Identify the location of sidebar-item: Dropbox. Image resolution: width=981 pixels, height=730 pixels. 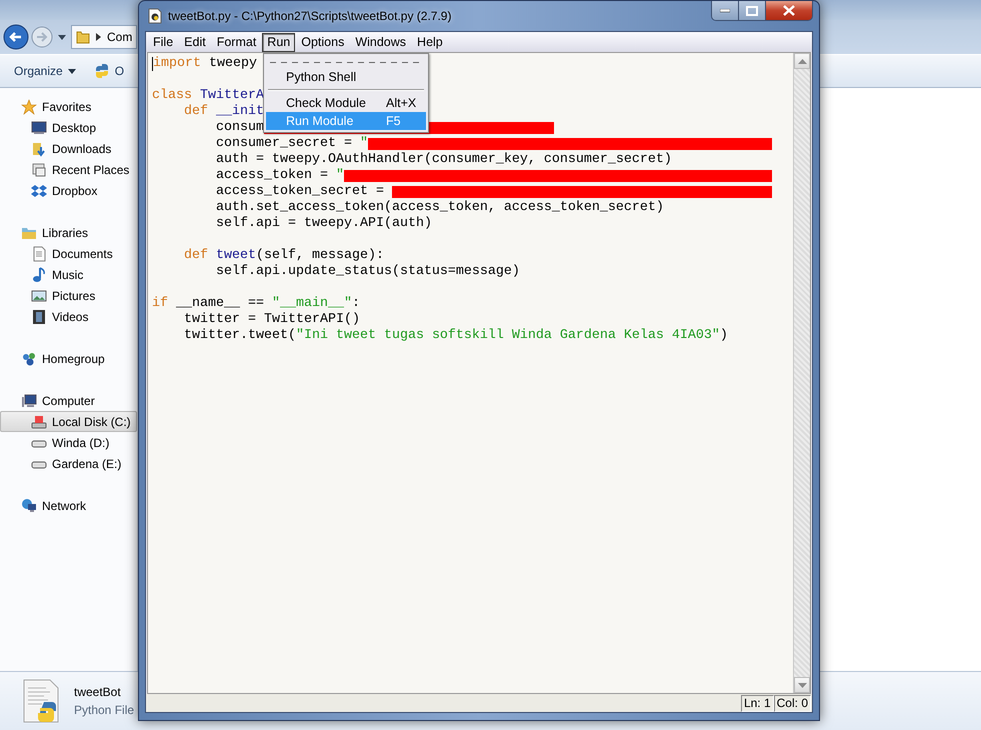
(68, 190).